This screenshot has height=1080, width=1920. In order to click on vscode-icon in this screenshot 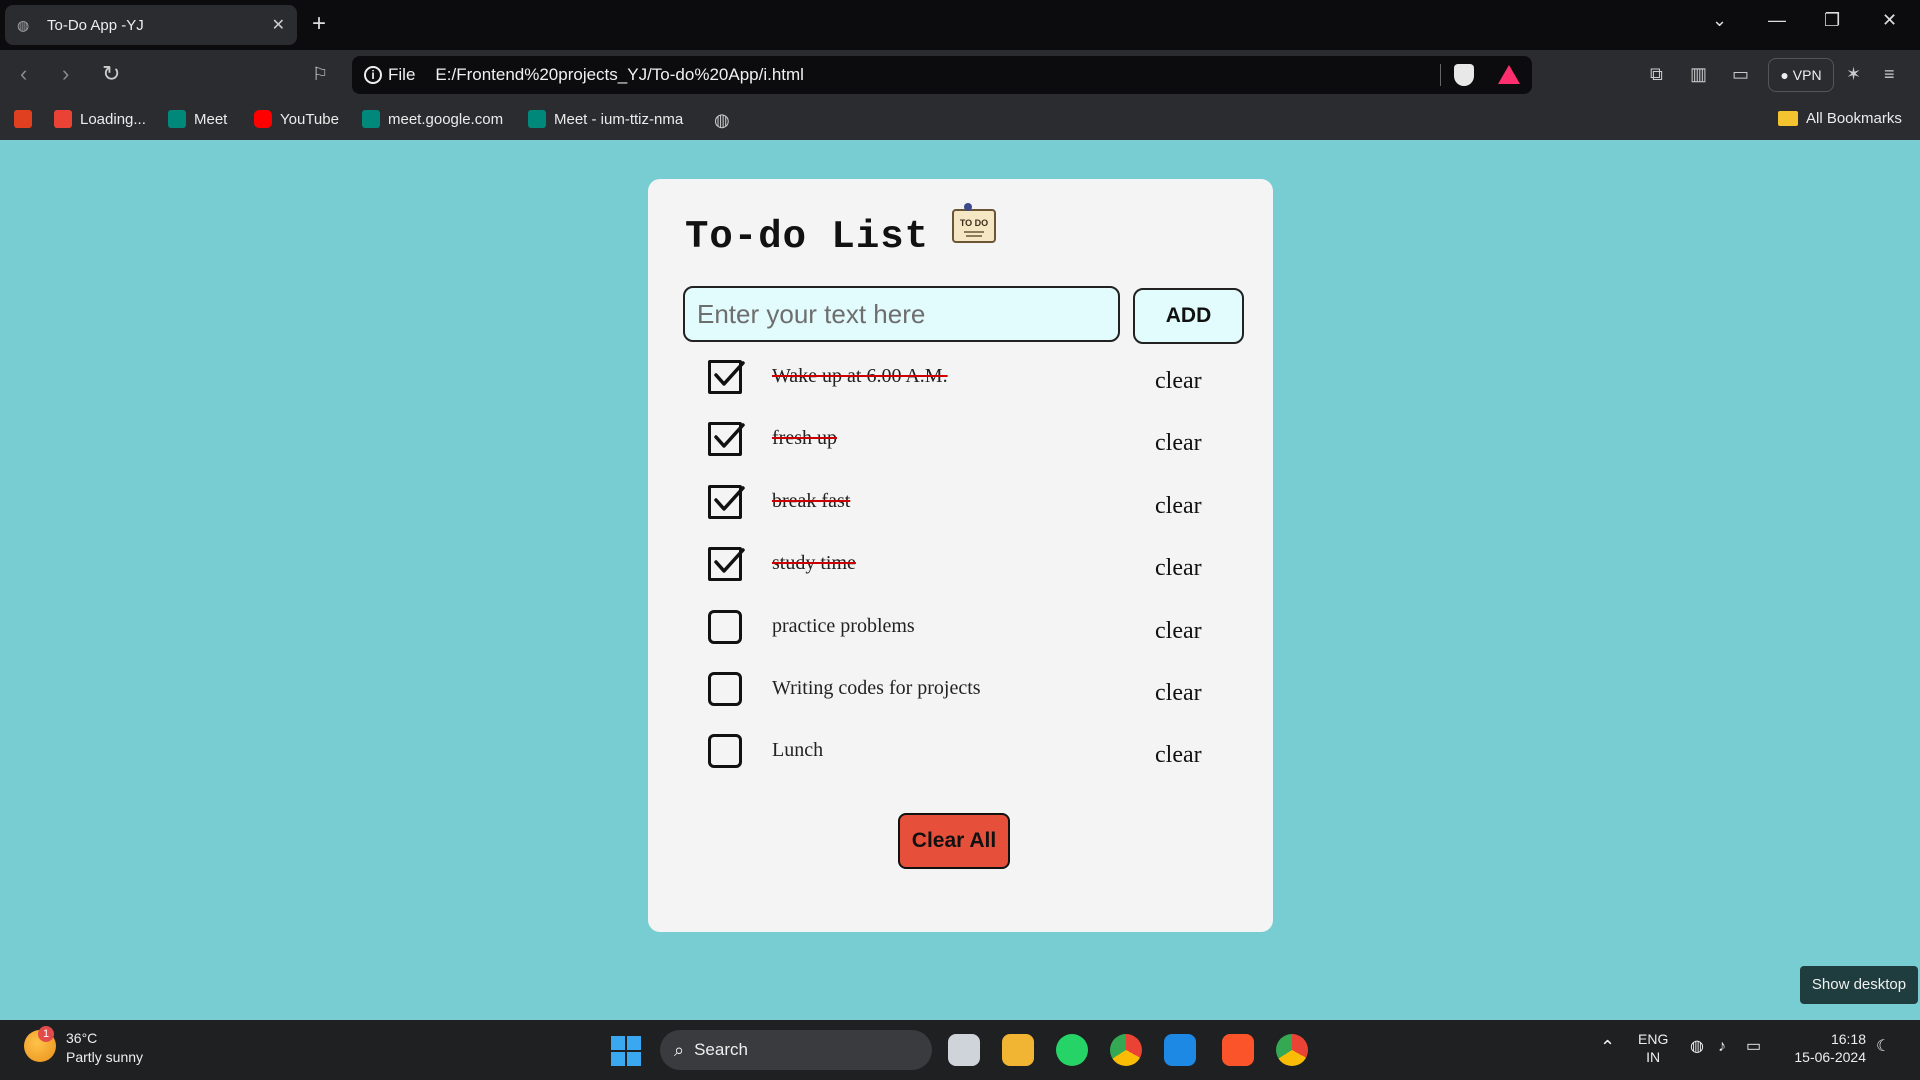, I will do `click(1180, 1050)`.